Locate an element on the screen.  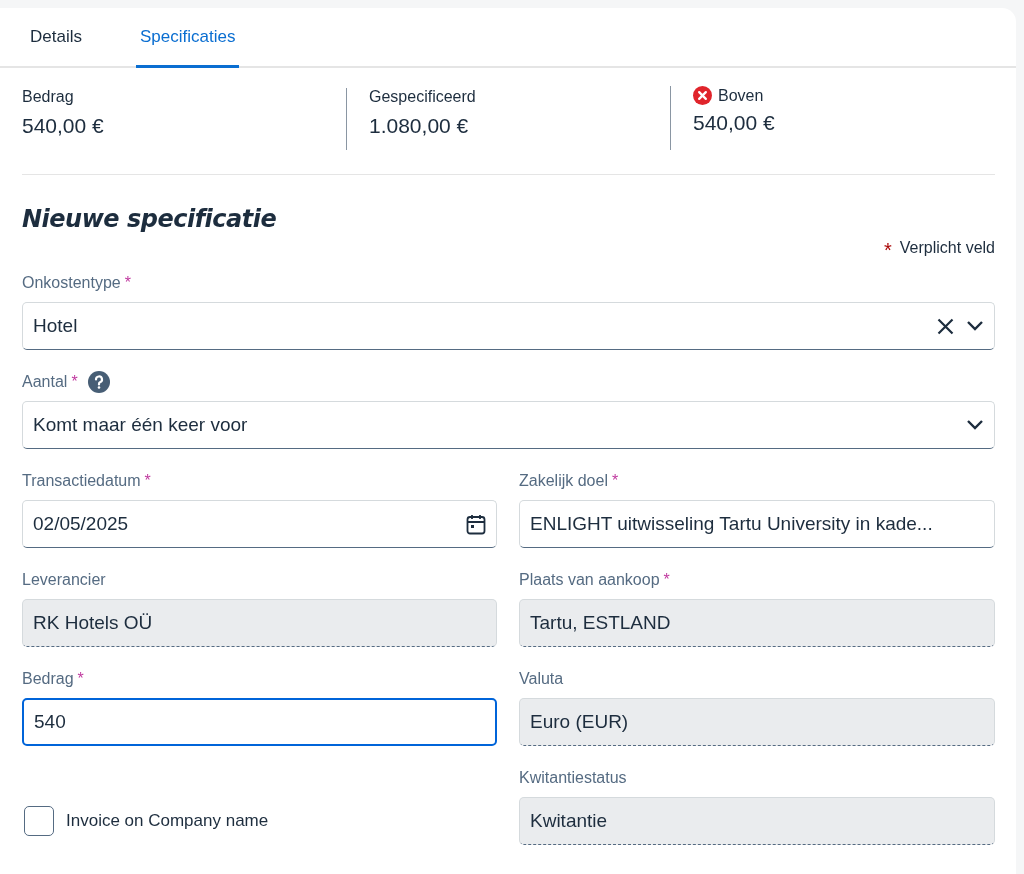
read-only-field: Kwitantie is located at coordinates (757, 821).